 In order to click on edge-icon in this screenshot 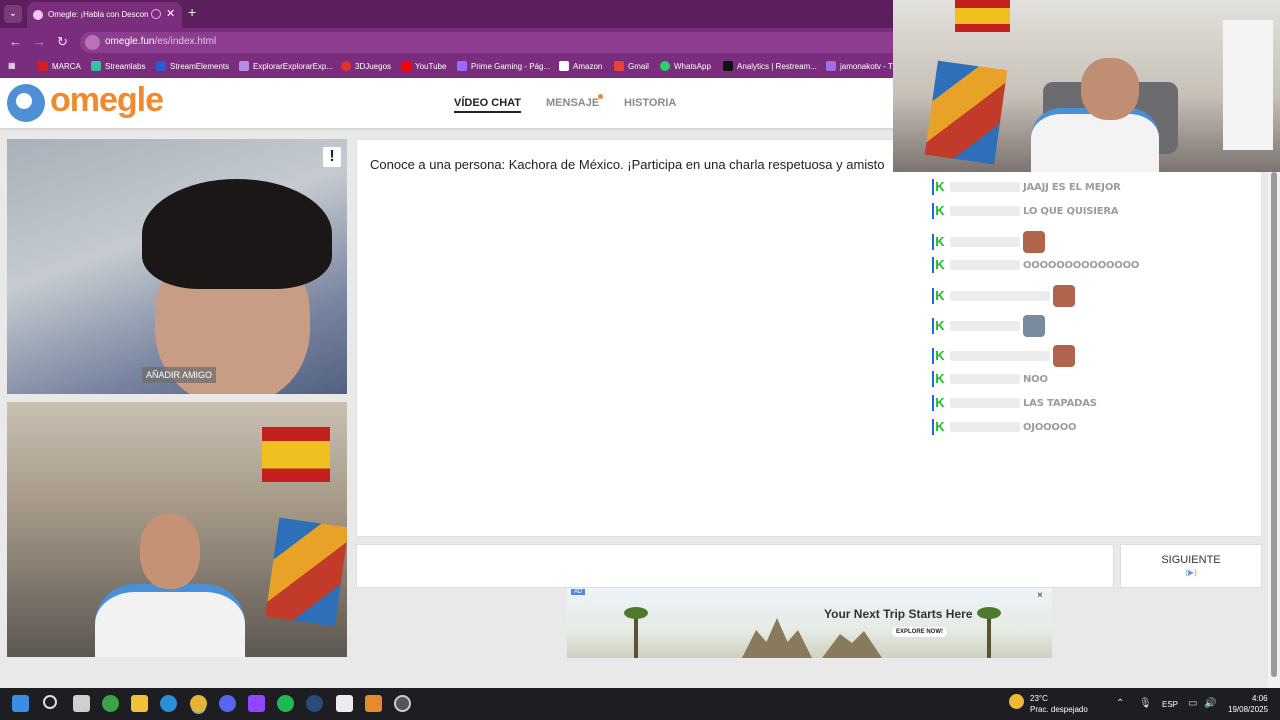, I will do `click(168, 703)`.